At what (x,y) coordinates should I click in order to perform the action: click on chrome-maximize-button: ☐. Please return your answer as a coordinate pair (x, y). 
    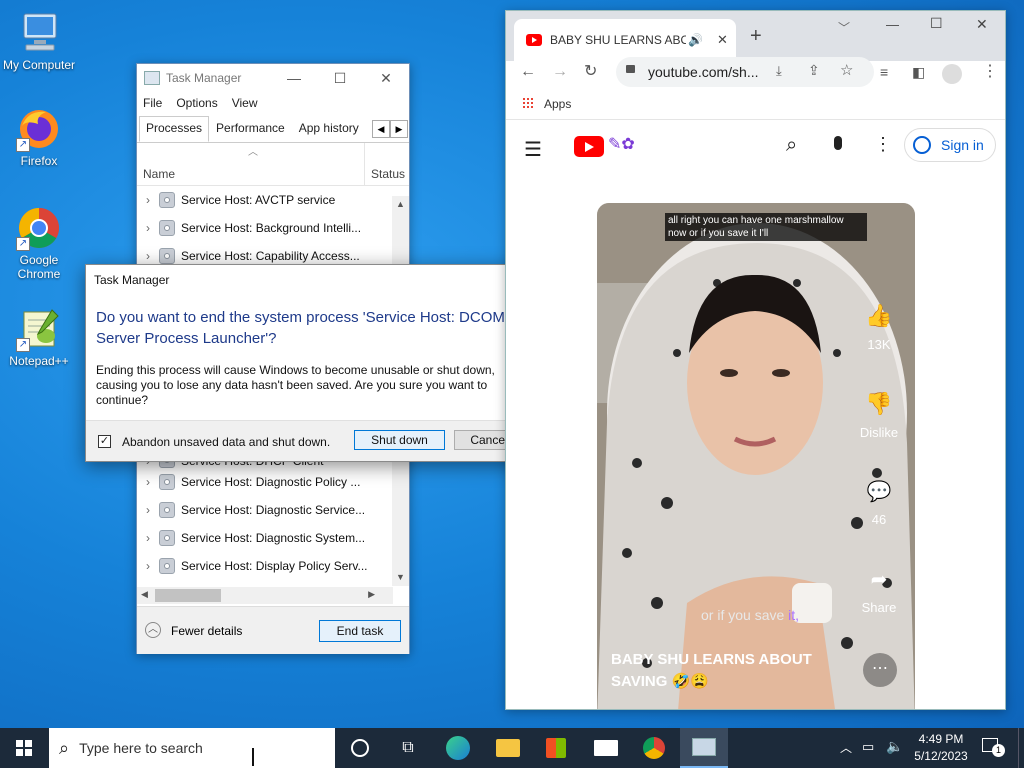
    Looking at the image, I should click on (936, 23).